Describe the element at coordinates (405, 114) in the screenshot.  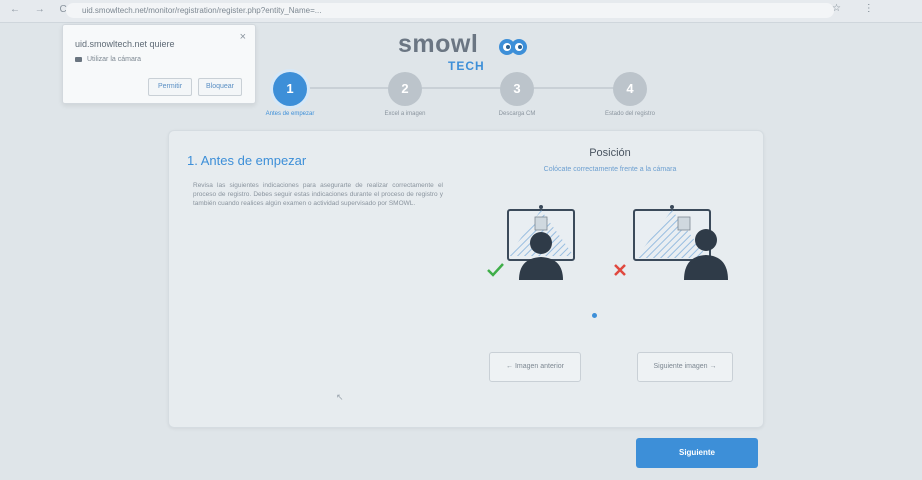
I see `step-2-label: Excel a imagen` at that location.